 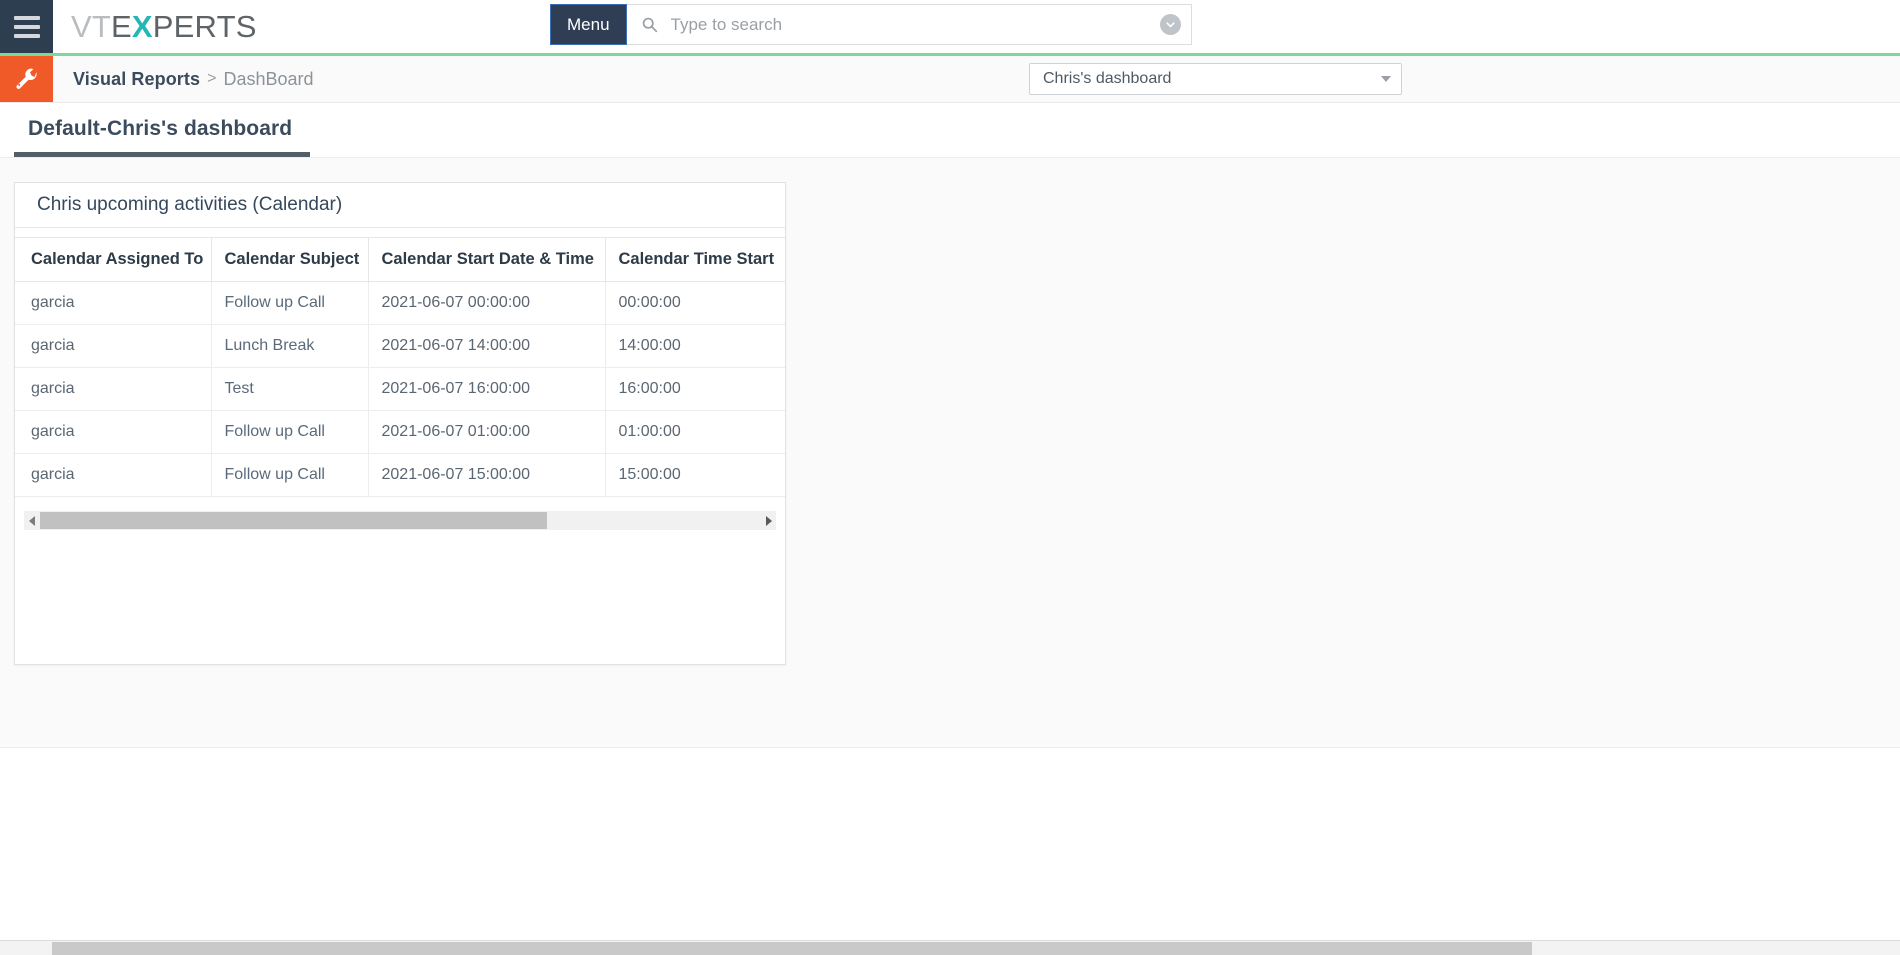 What do you see at coordinates (950, 818) in the screenshot?
I see `page-filler` at bounding box center [950, 818].